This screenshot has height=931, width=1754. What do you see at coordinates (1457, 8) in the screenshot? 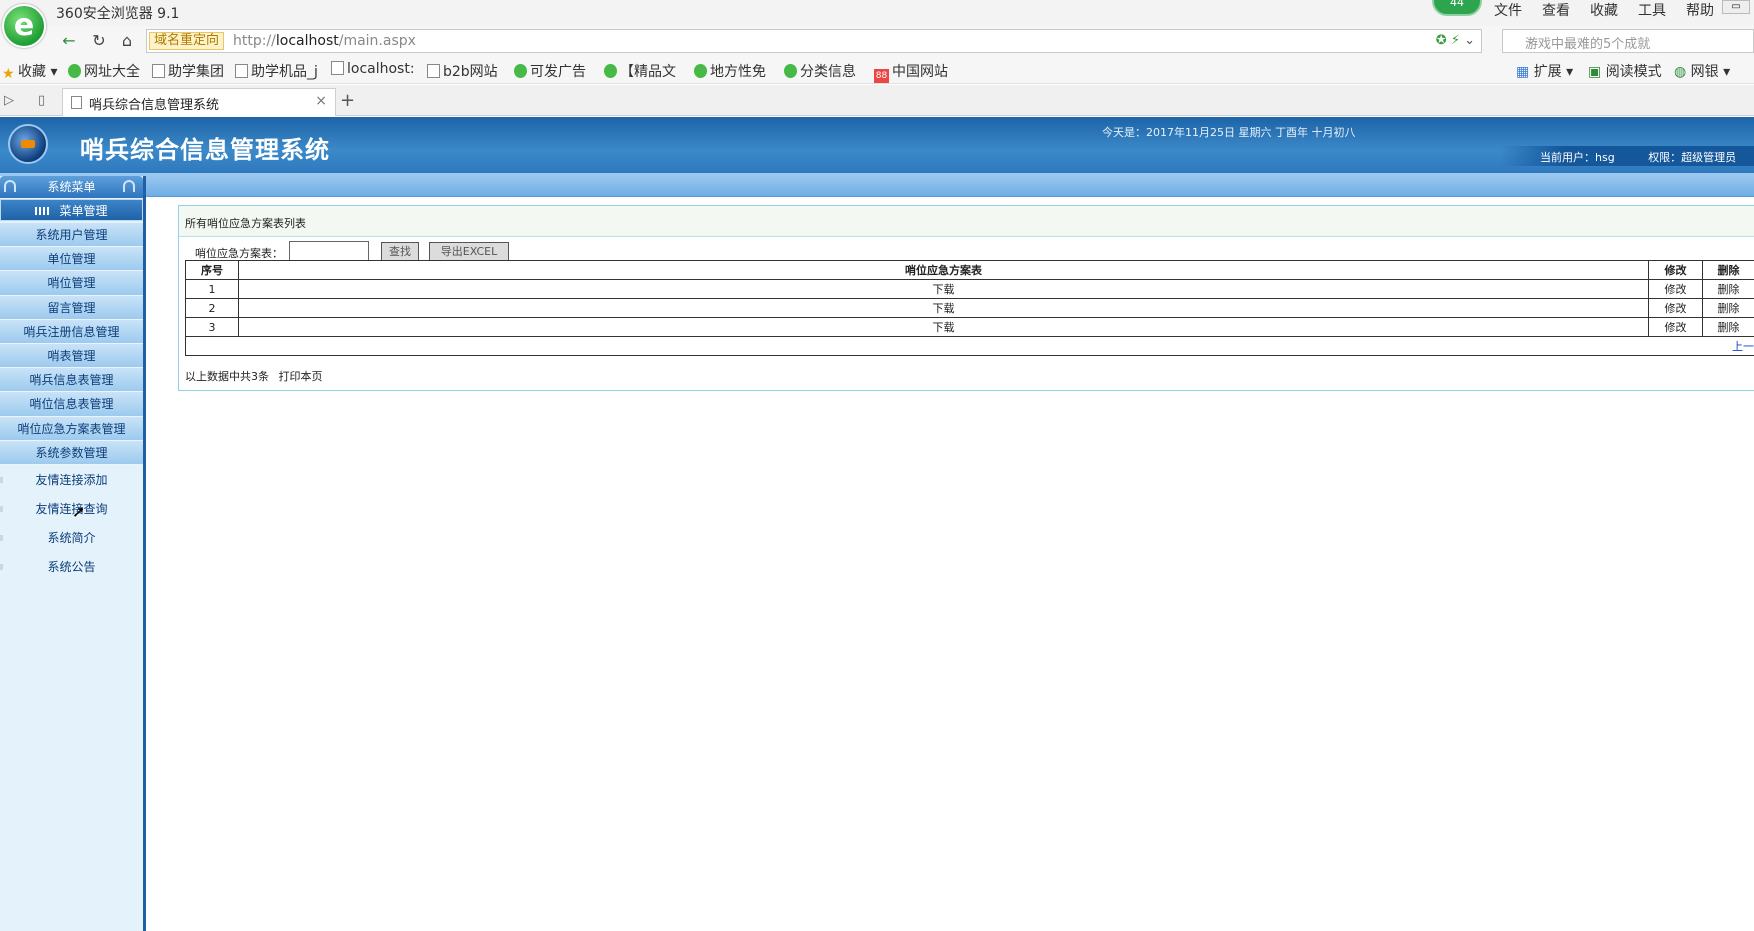
I see `notification-badge: 44` at bounding box center [1457, 8].